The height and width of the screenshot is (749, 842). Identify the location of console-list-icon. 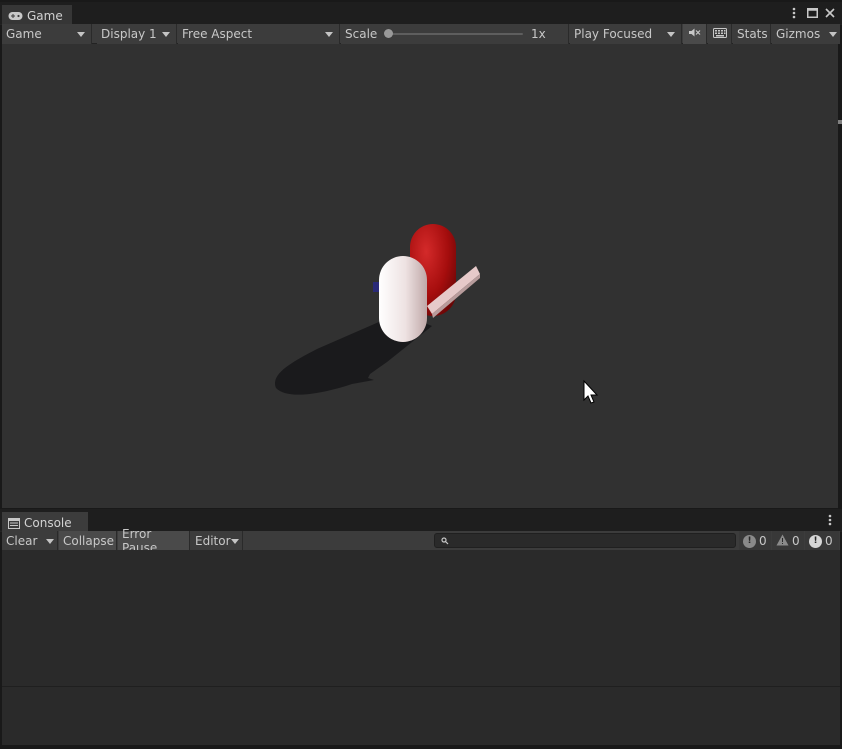
(14, 523).